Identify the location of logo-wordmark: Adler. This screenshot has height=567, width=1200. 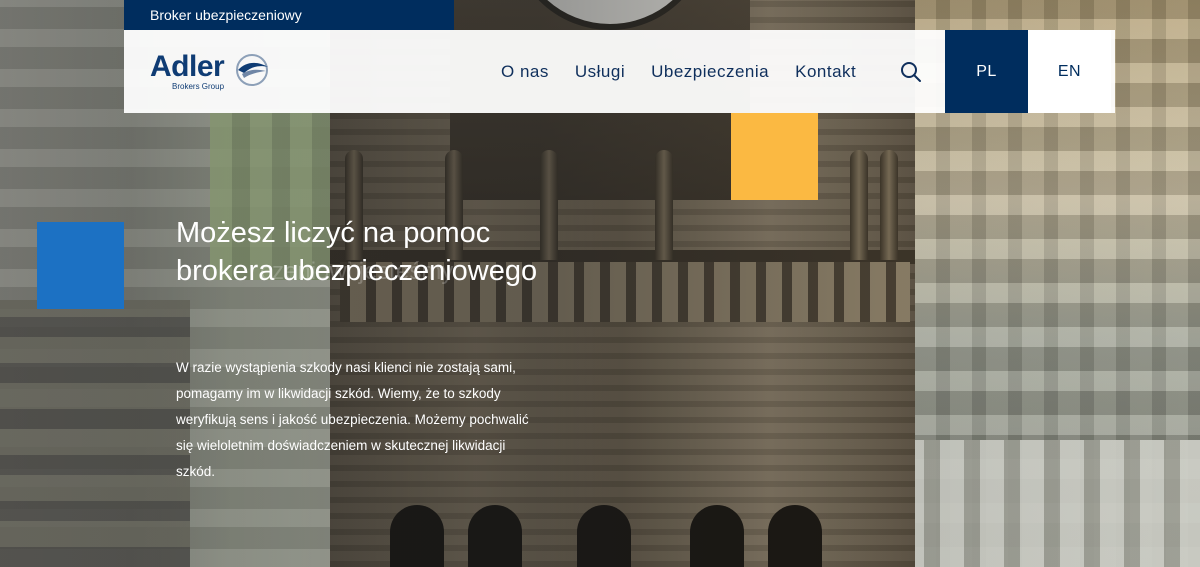
(187, 66).